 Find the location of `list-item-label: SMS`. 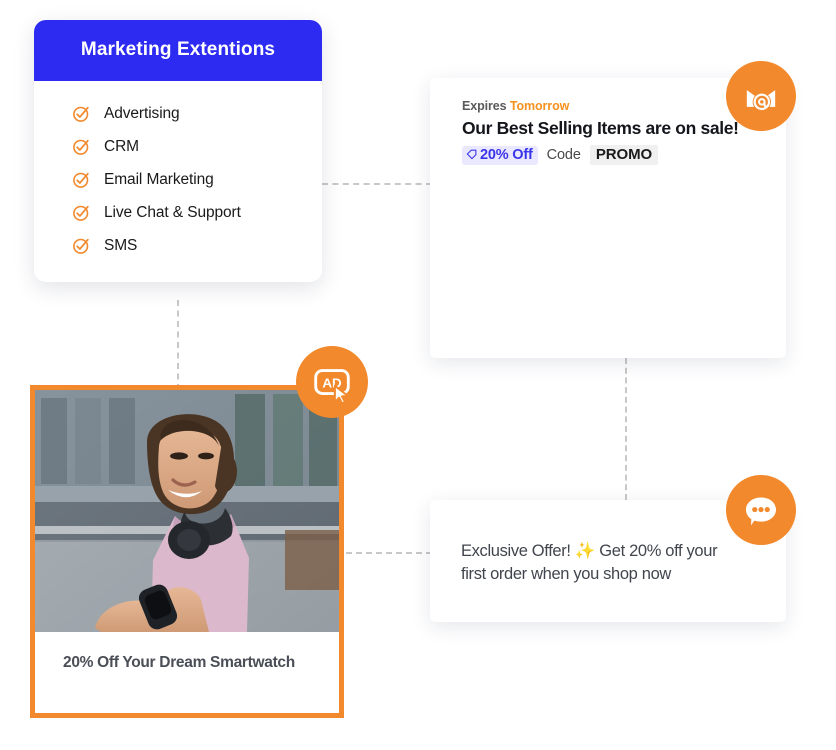

list-item-label: SMS is located at coordinates (121, 245).